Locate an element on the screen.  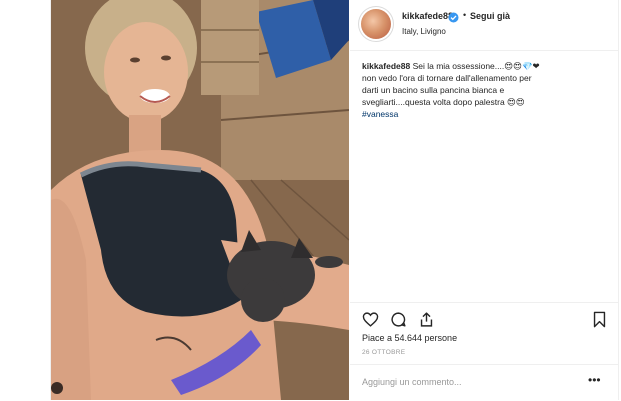
follow-button: Segui già is located at coordinates (490, 16).